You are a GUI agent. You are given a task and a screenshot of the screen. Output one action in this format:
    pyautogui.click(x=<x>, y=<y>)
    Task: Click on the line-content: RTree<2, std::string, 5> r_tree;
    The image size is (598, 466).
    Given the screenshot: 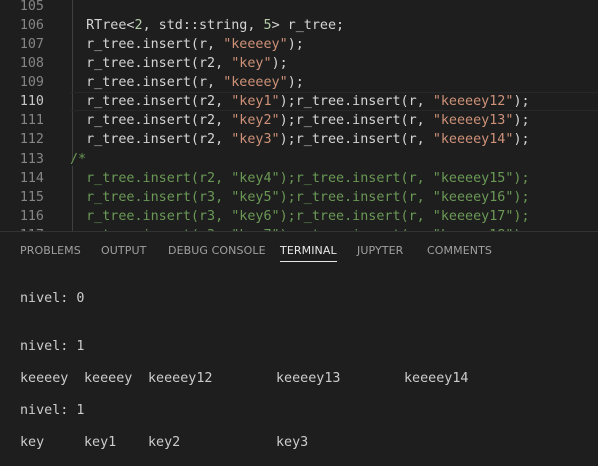 What is the action you would take?
    pyautogui.click(x=207, y=25)
    